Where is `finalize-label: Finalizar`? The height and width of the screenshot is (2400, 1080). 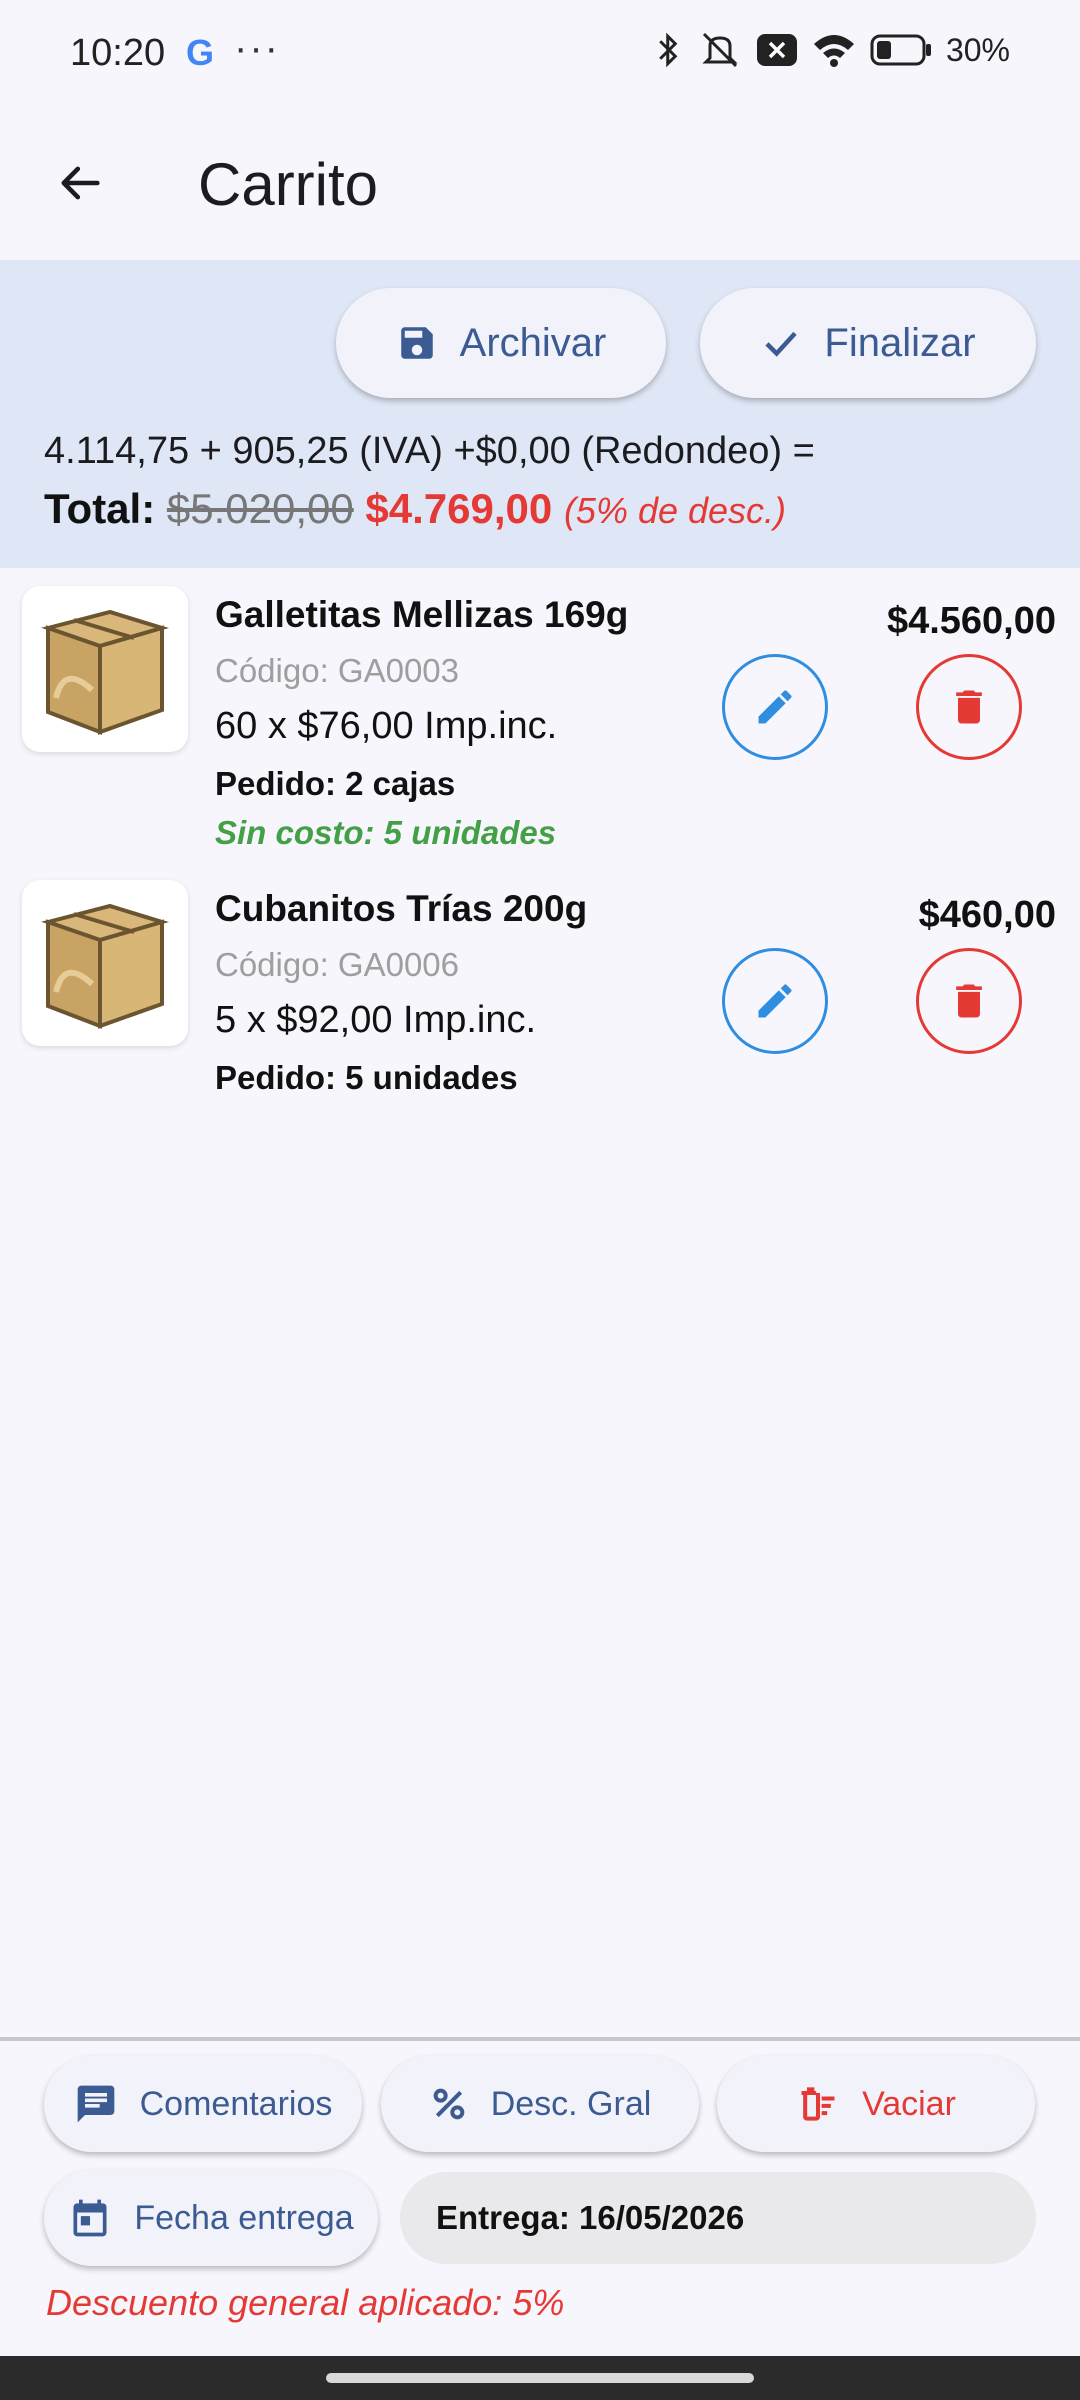 finalize-label: Finalizar is located at coordinates (900, 342).